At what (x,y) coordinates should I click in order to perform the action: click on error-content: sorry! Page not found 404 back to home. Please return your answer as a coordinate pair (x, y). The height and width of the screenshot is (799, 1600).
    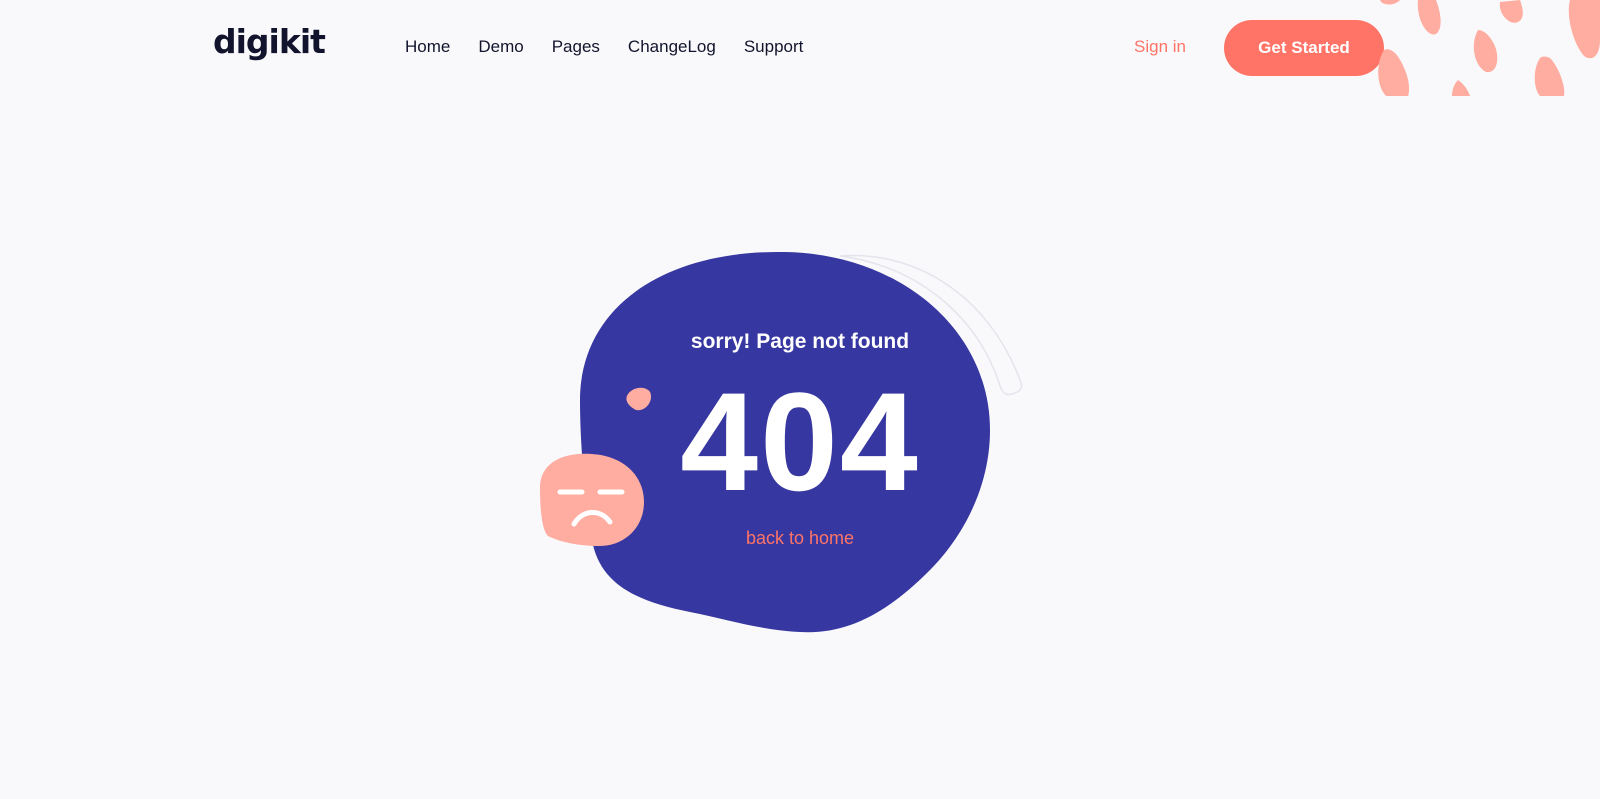
    Looking at the image, I should click on (800, 439).